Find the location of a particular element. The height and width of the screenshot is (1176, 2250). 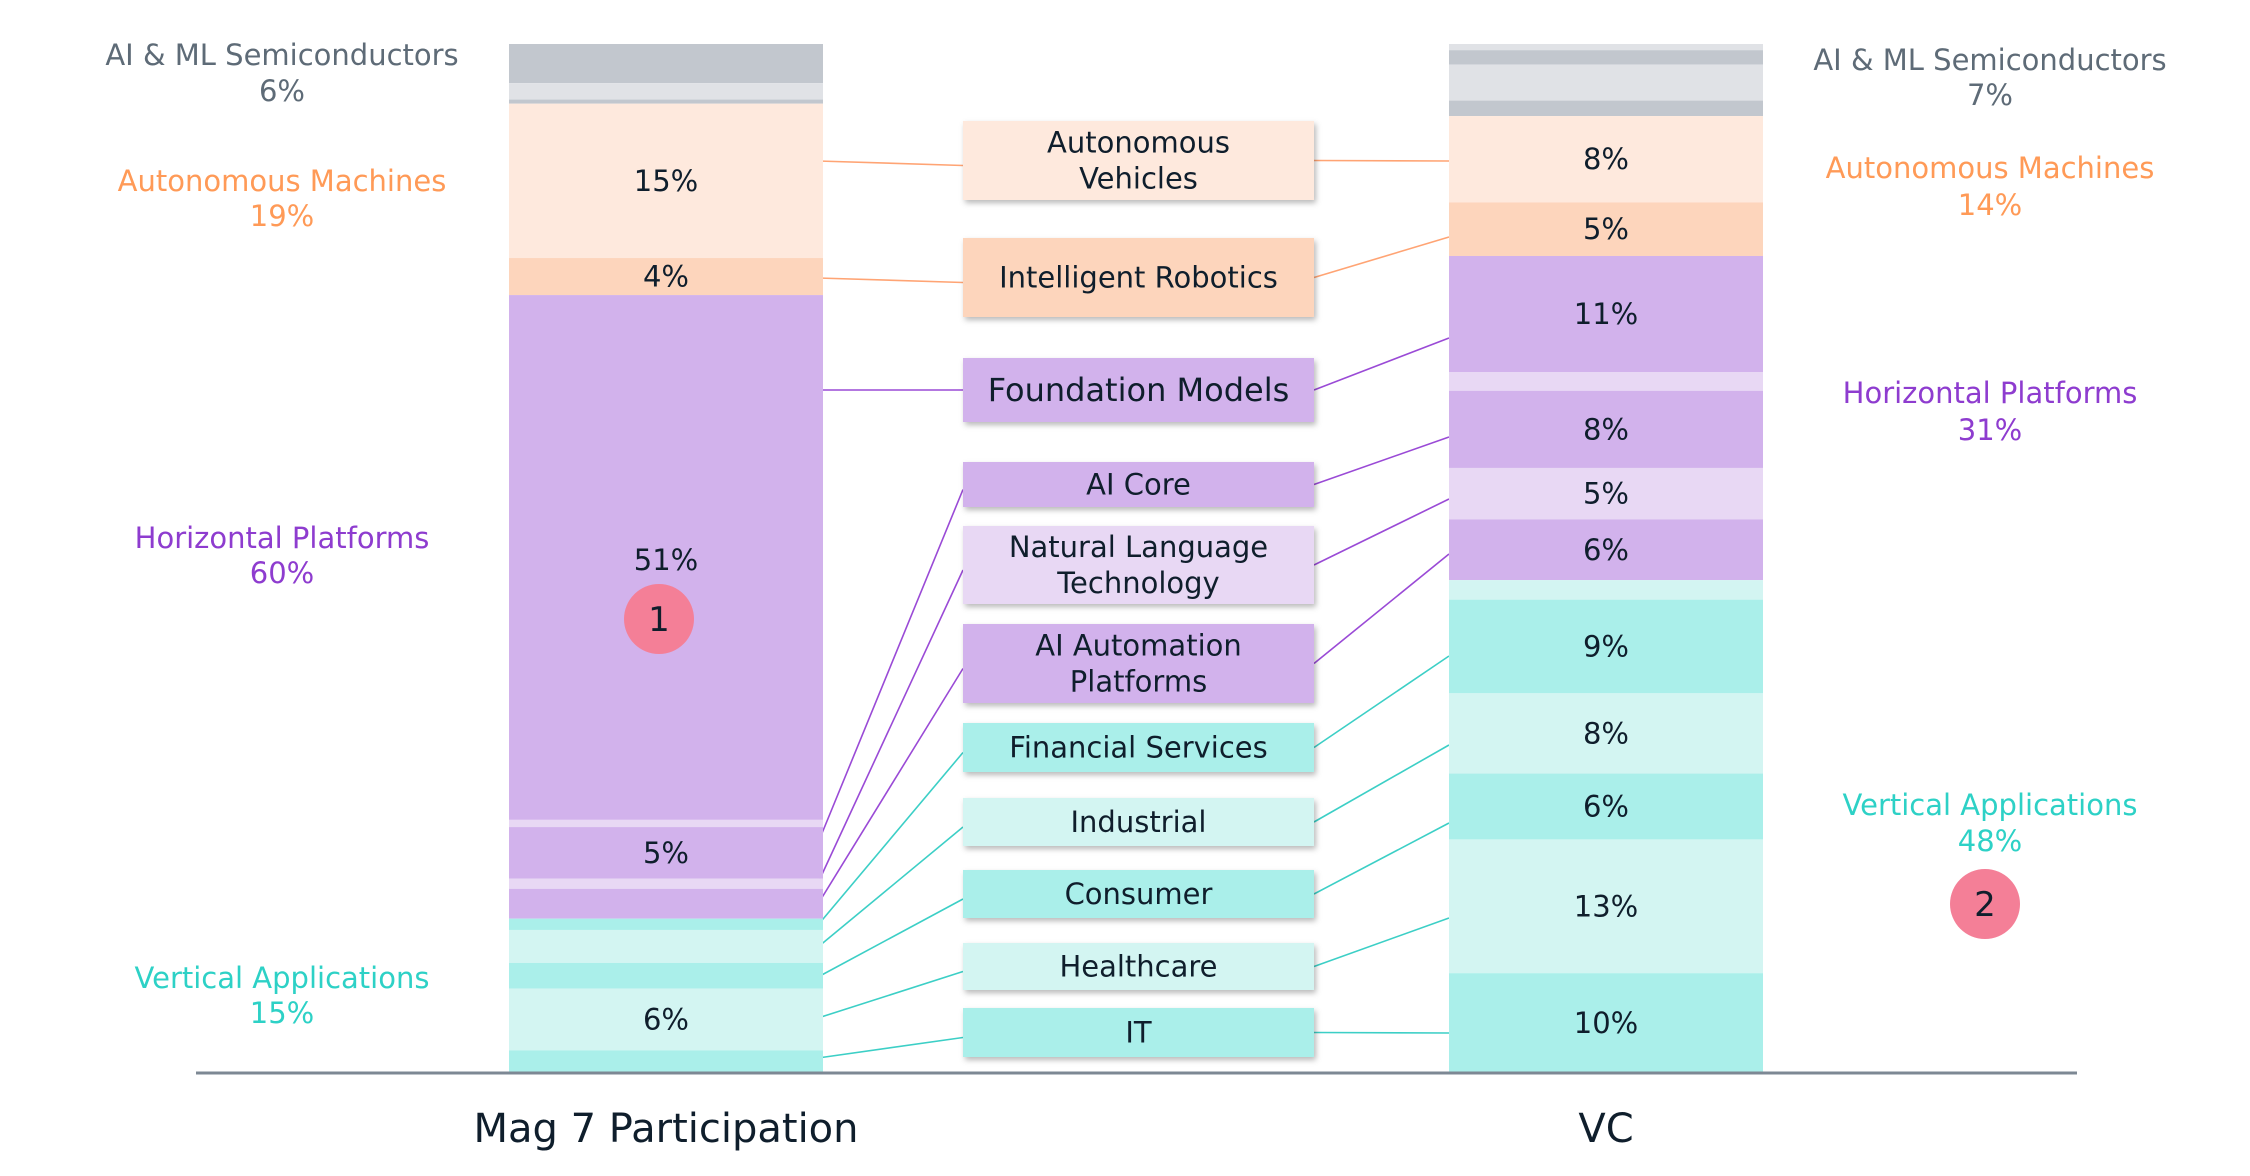

badge-2: 2 is located at coordinates (1985, 904).